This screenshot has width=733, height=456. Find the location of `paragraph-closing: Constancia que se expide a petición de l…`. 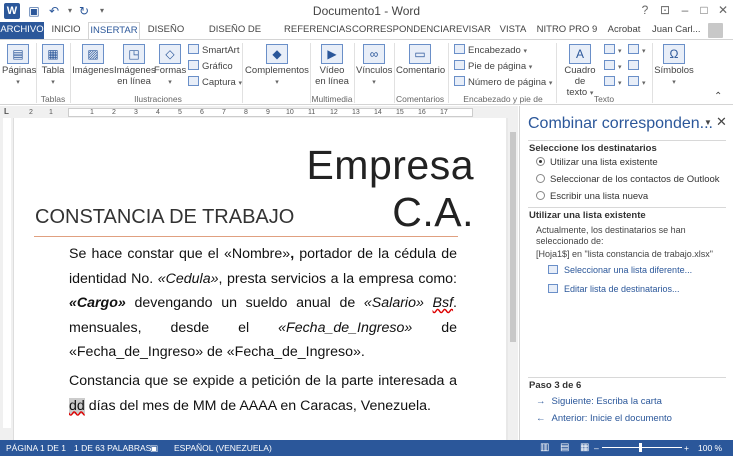

paragraph-closing: Constancia que se expide a petición de l… is located at coordinates (263, 393).